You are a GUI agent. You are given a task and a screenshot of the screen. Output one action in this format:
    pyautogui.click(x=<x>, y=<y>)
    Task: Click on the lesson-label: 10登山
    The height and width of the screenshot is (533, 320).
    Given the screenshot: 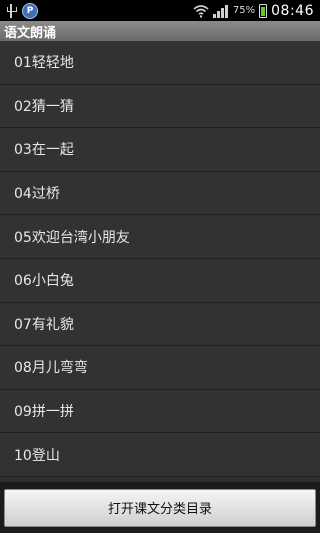 What is the action you would take?
    pyautogui.click(x=37, y=455)
    